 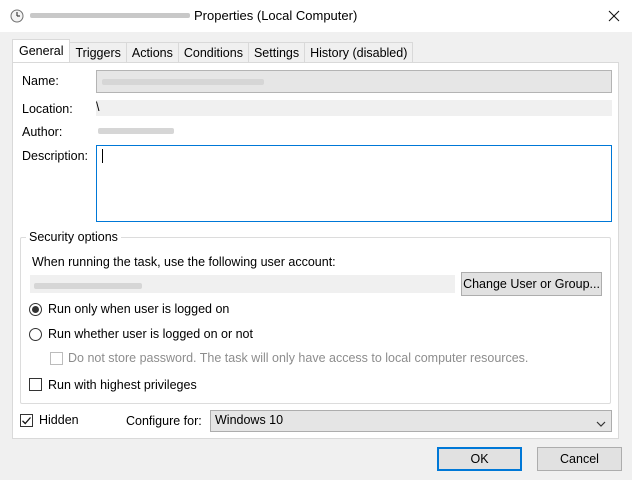 I want to click on configure-for-value: Windows 10, so click(x=249, y=420).